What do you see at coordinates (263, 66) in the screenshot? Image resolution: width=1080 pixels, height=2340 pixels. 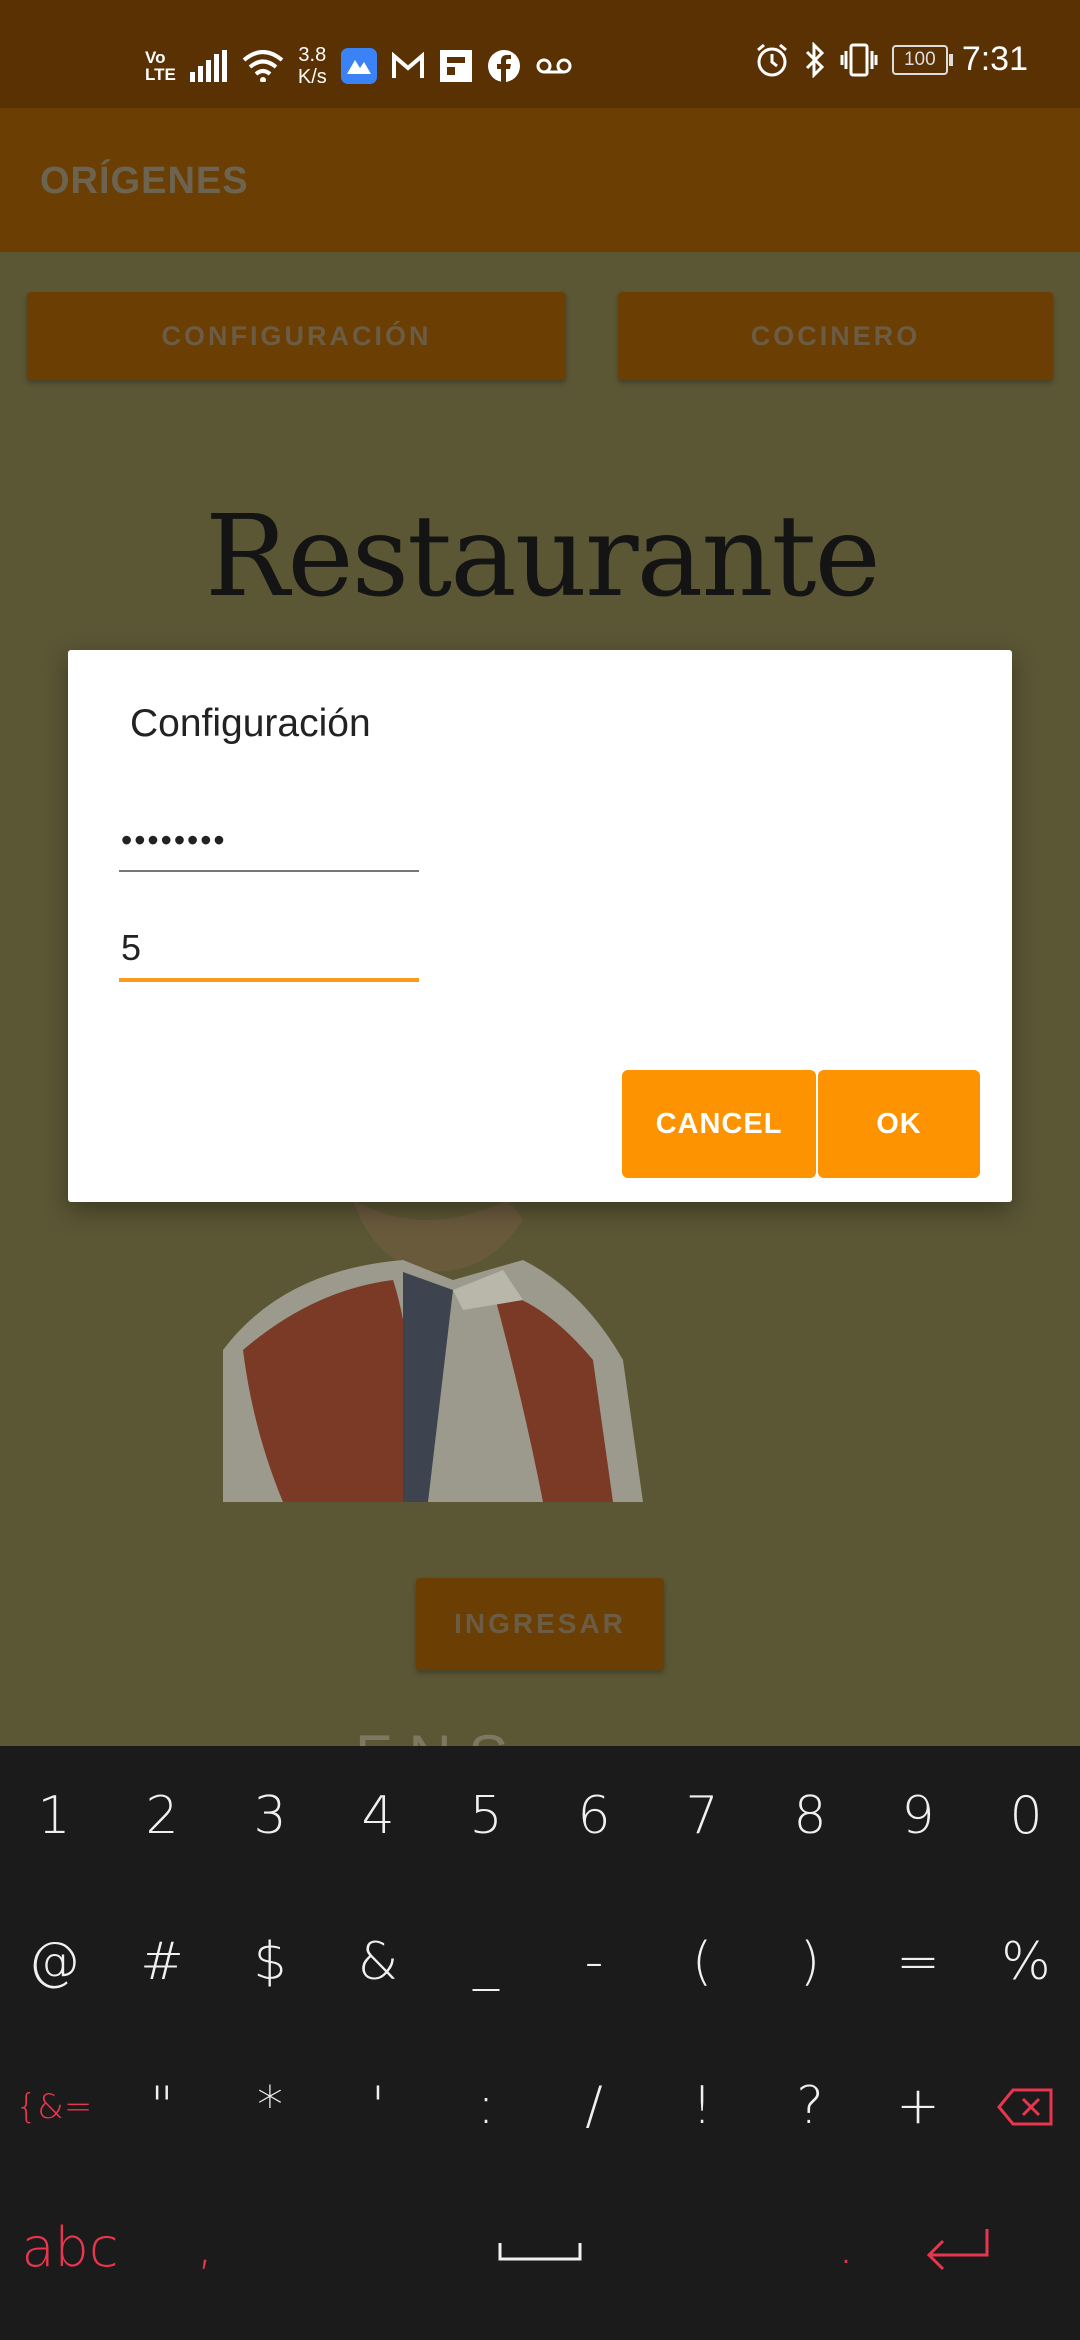 I see `wifi-icon` at bounding box center [263, 66].